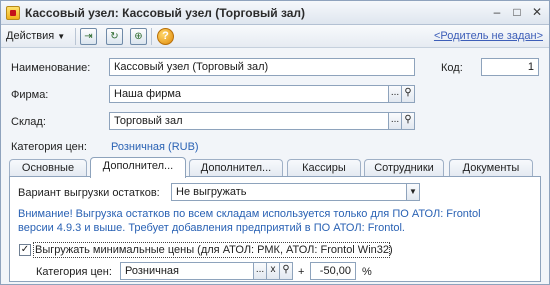 This screenshot has width=550, height=285. What do you see at coordinates (25, 250) in the screenshot?
I see `min-prices-checkbox: ✓` at bounding box center [25, 250].